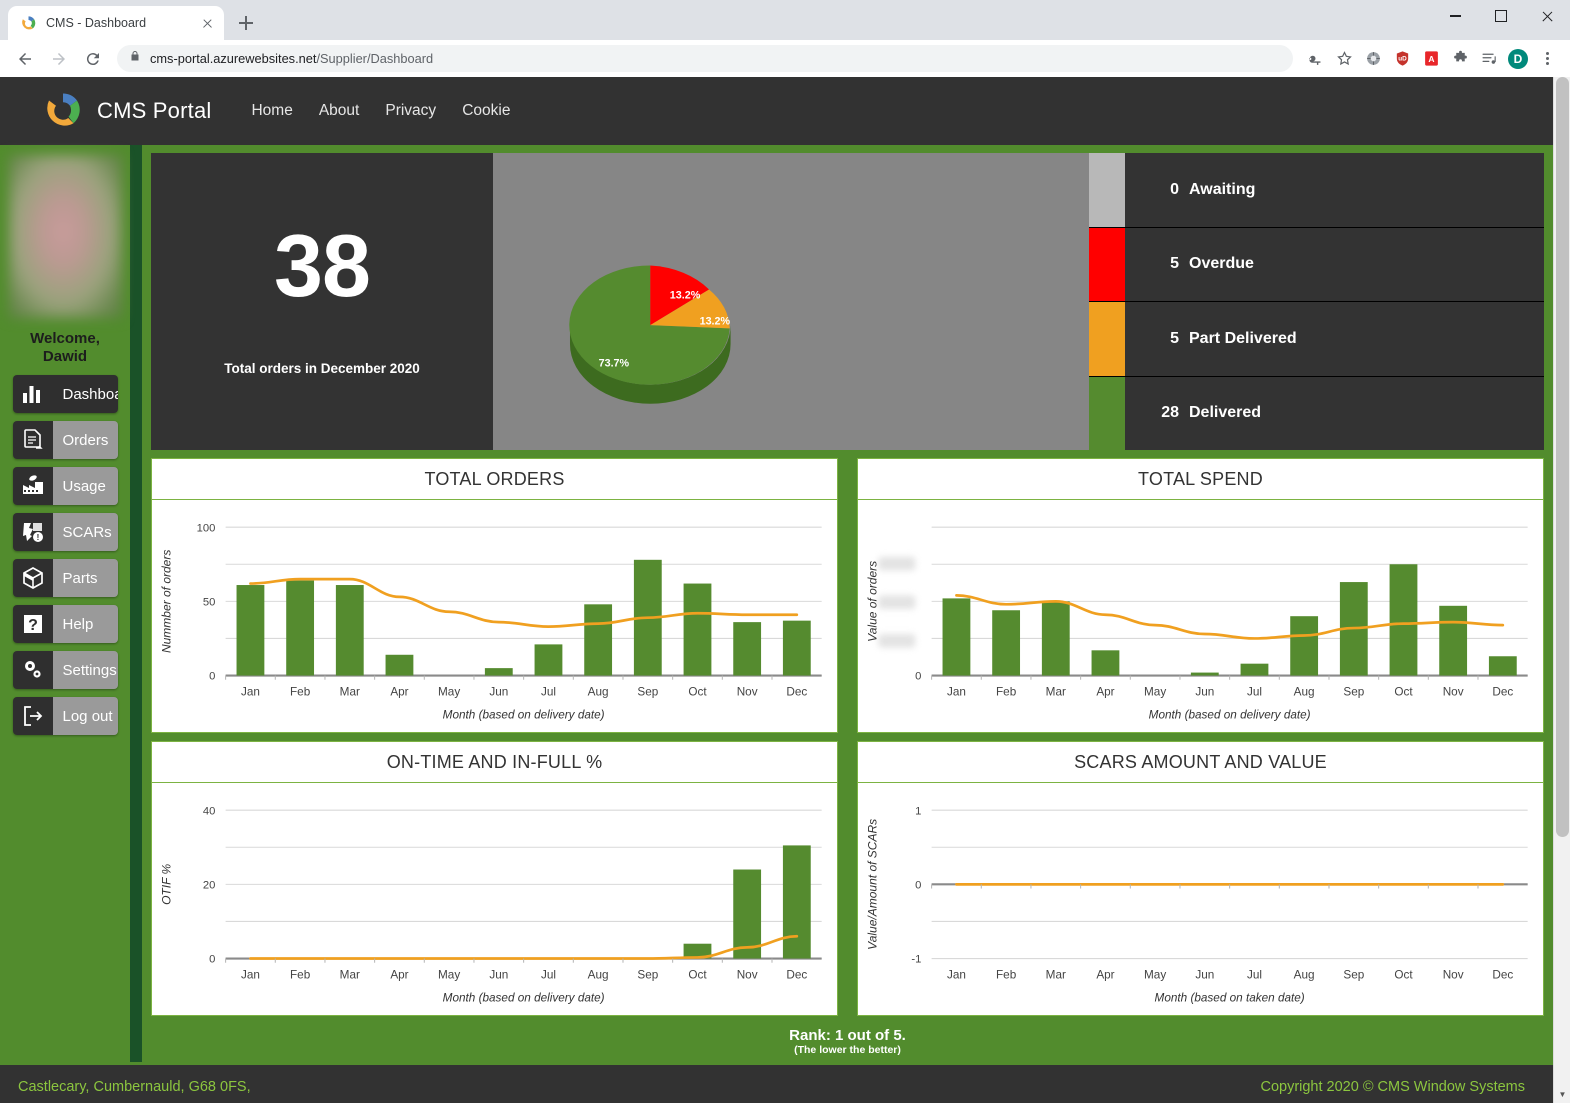 This screenshot has height=1103, width=1570. Describe the element at coordinates (207, 23) in the screenshot. I see `close-tab-icon` at that location.